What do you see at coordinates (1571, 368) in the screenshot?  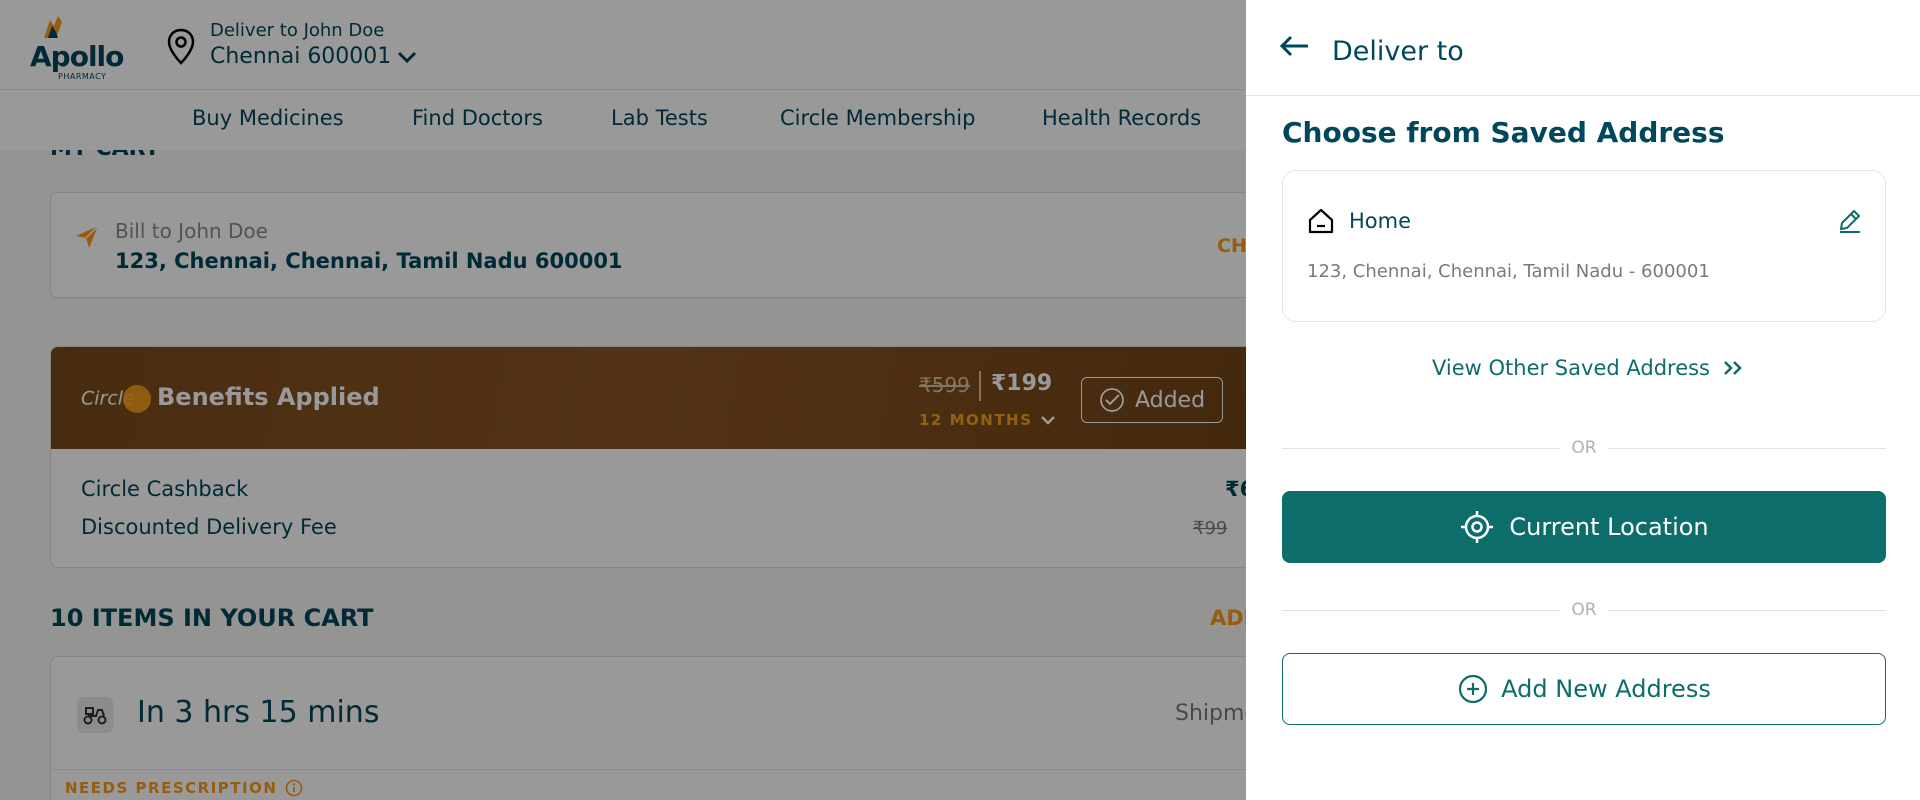 I see `view-other-label: View Other Saved Address` at bounding box center [1571, 368].